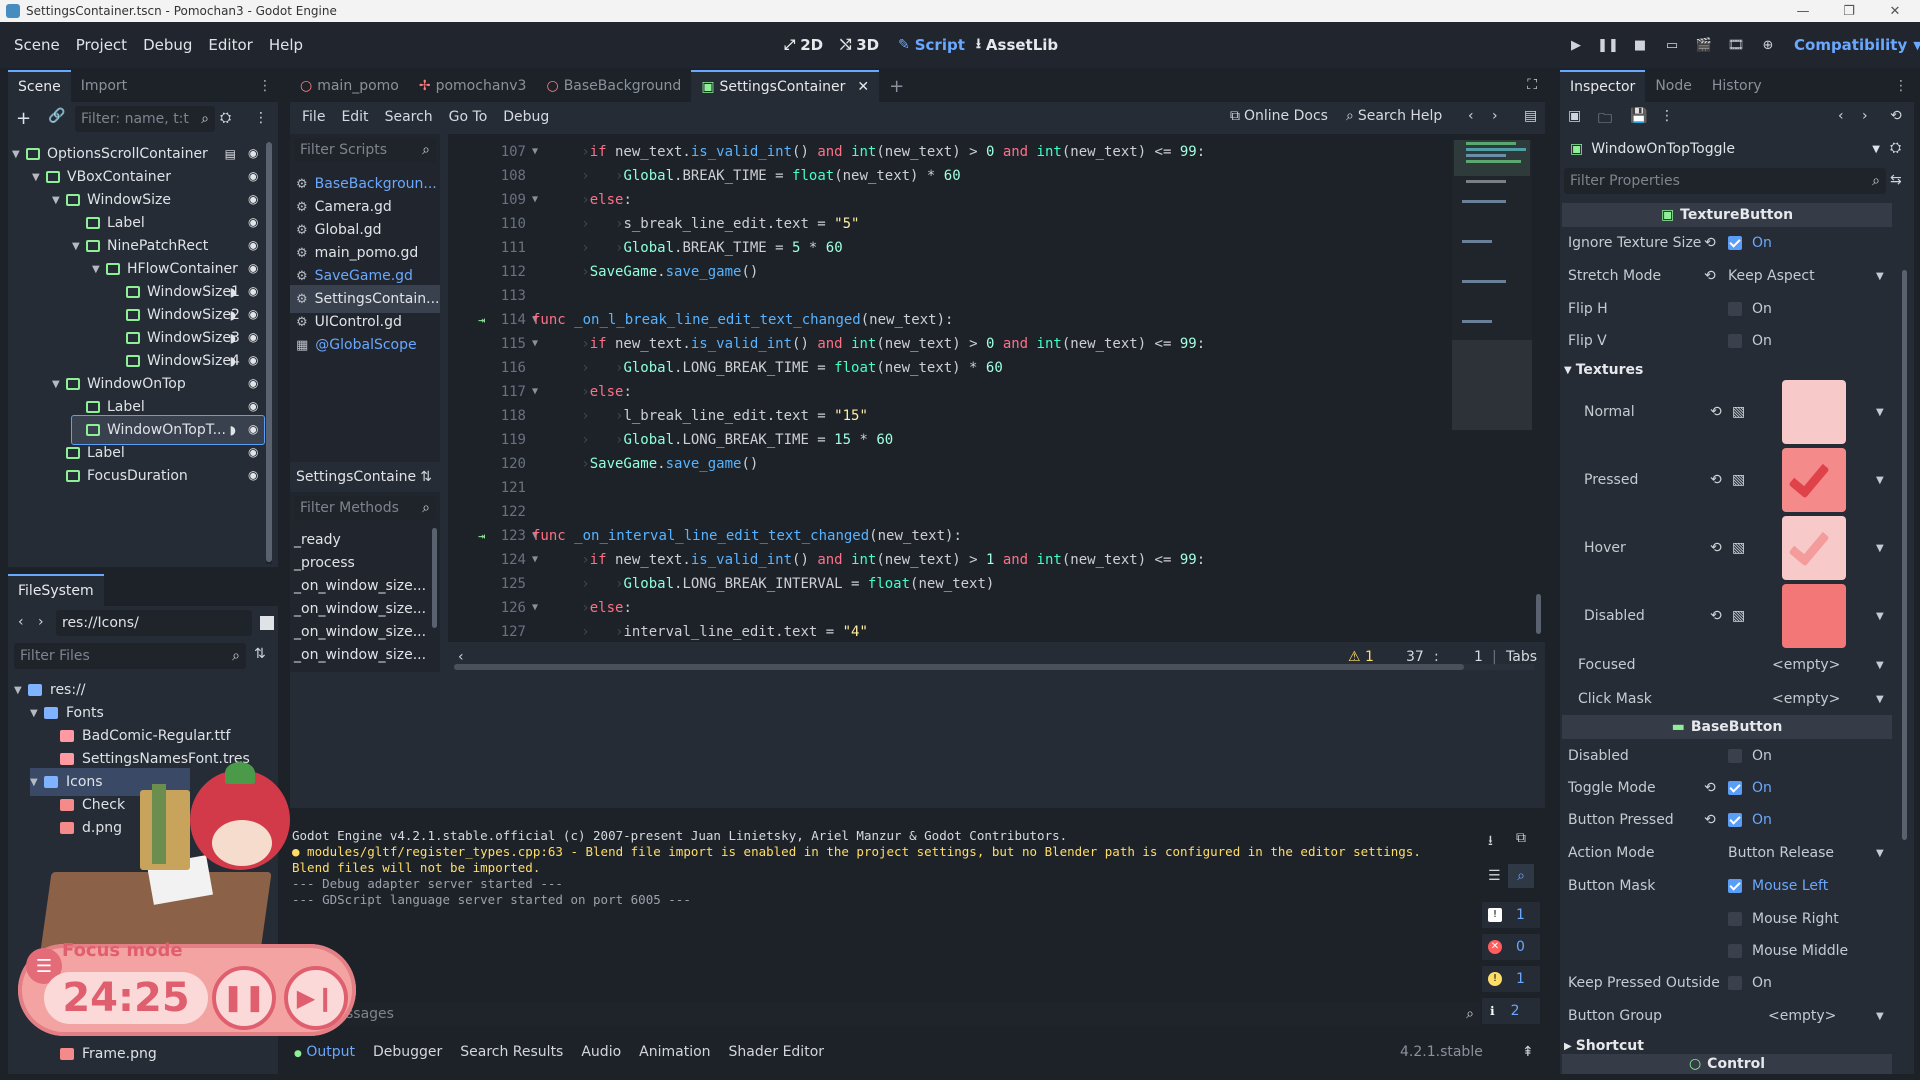  What do you see at coordinates (1896, 180) in the screenshot?
I see `inspector-options-icon: ⇆` at bounding box center [1896, 180].